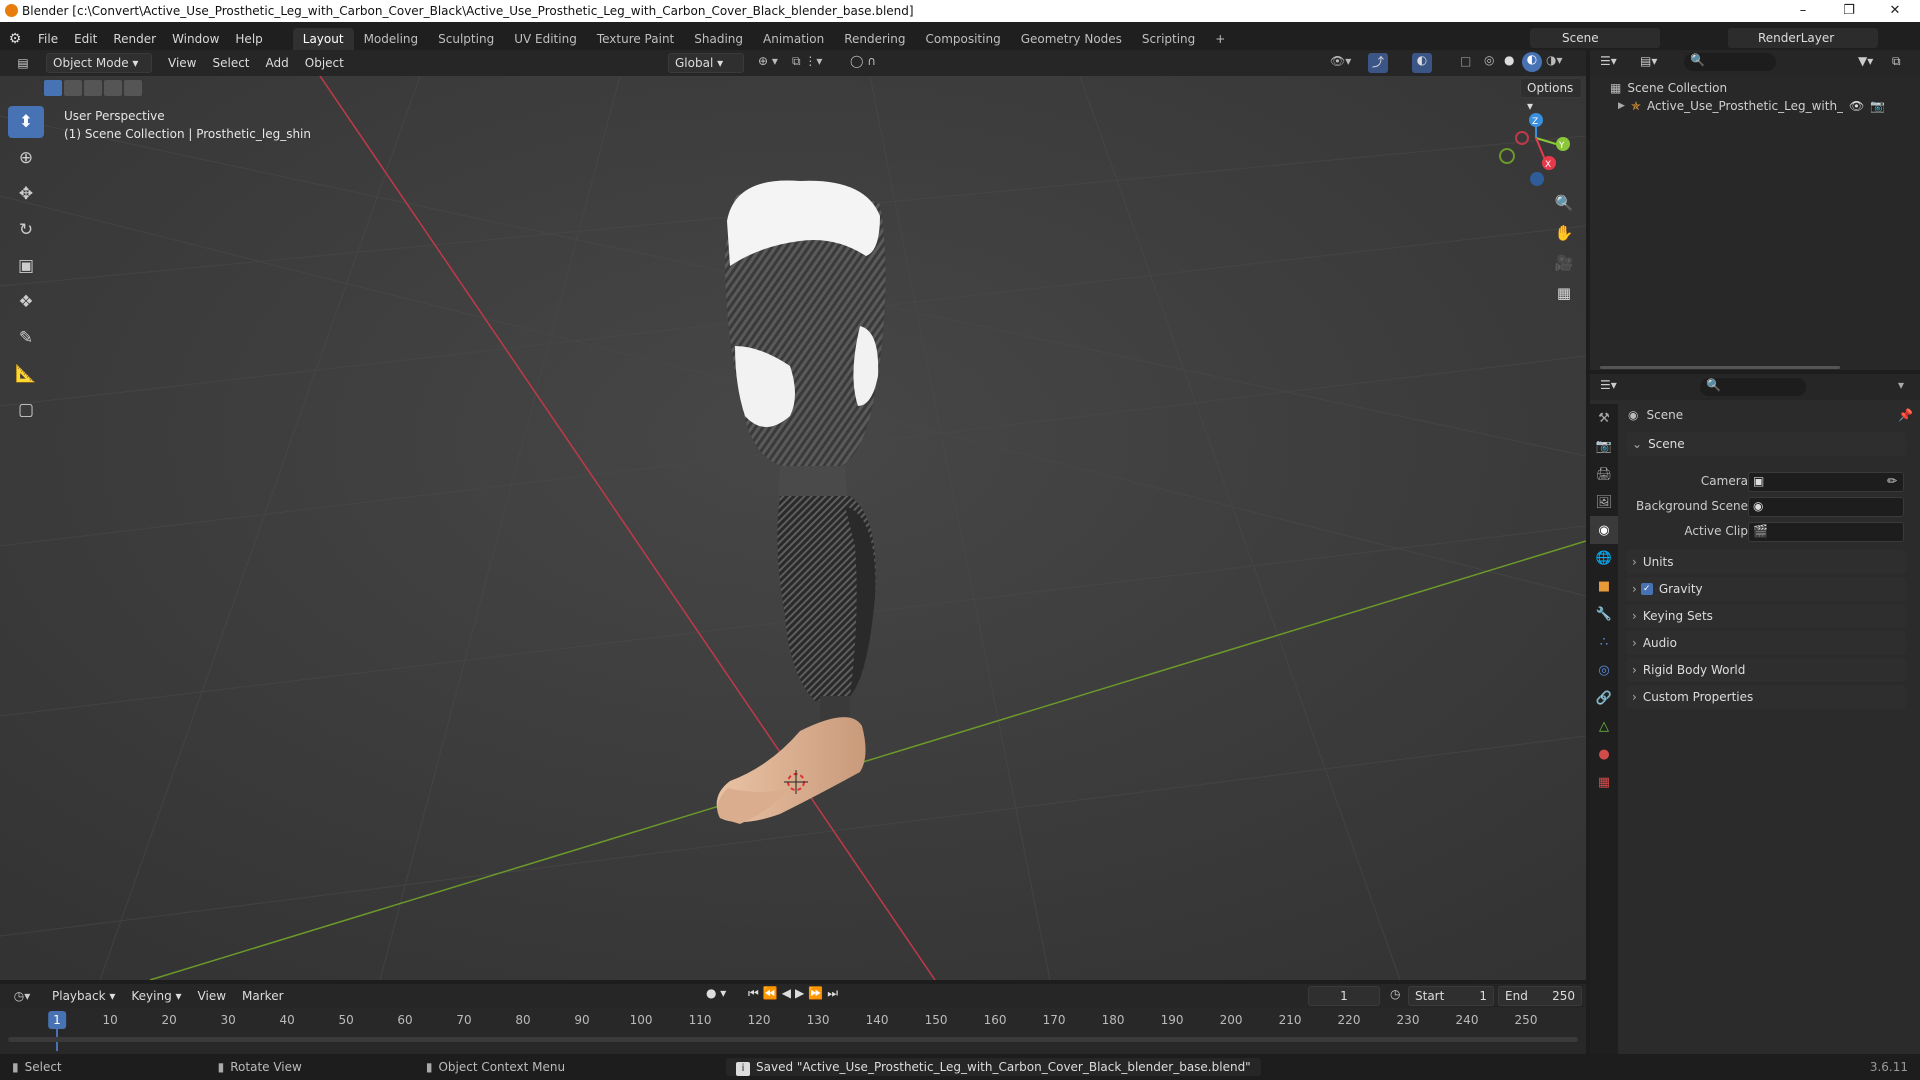  What do you see at coordinates (323, 38) in the screenshot?
I see `tab-layout: Layout` at bounding box center [323, 38].